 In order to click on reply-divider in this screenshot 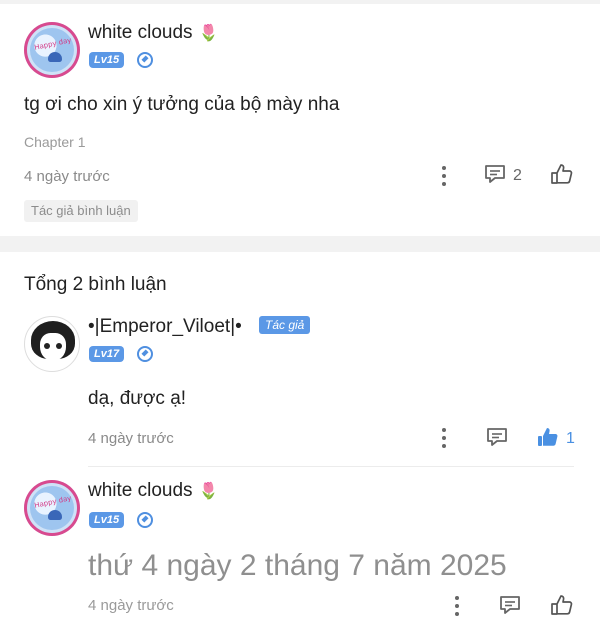, I will do `click(331, 466)`.